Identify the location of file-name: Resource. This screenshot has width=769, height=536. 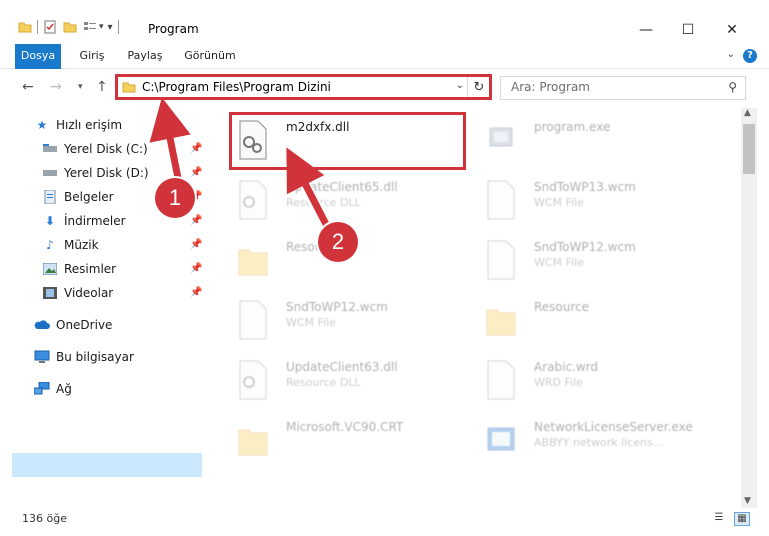
(562, 307).